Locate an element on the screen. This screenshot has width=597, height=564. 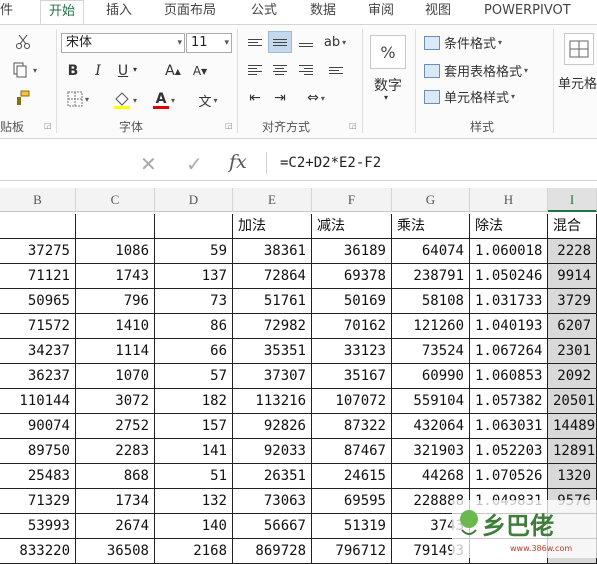
grid-cell: 25483 is located at coordinates (38, 476).